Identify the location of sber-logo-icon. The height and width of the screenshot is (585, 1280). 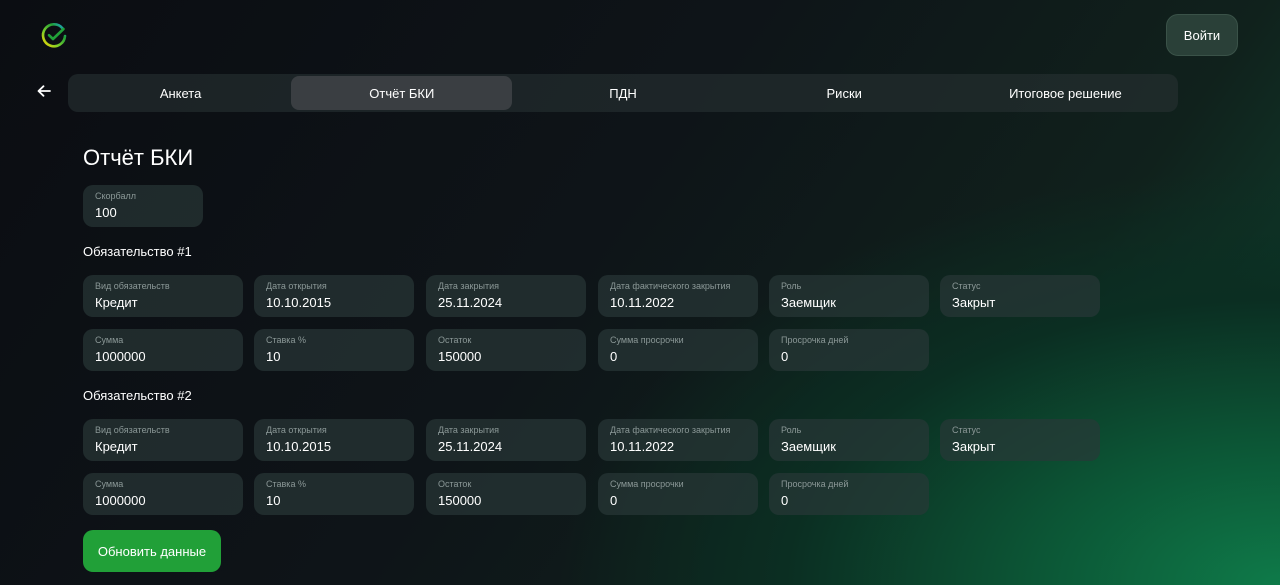
(54, 36).